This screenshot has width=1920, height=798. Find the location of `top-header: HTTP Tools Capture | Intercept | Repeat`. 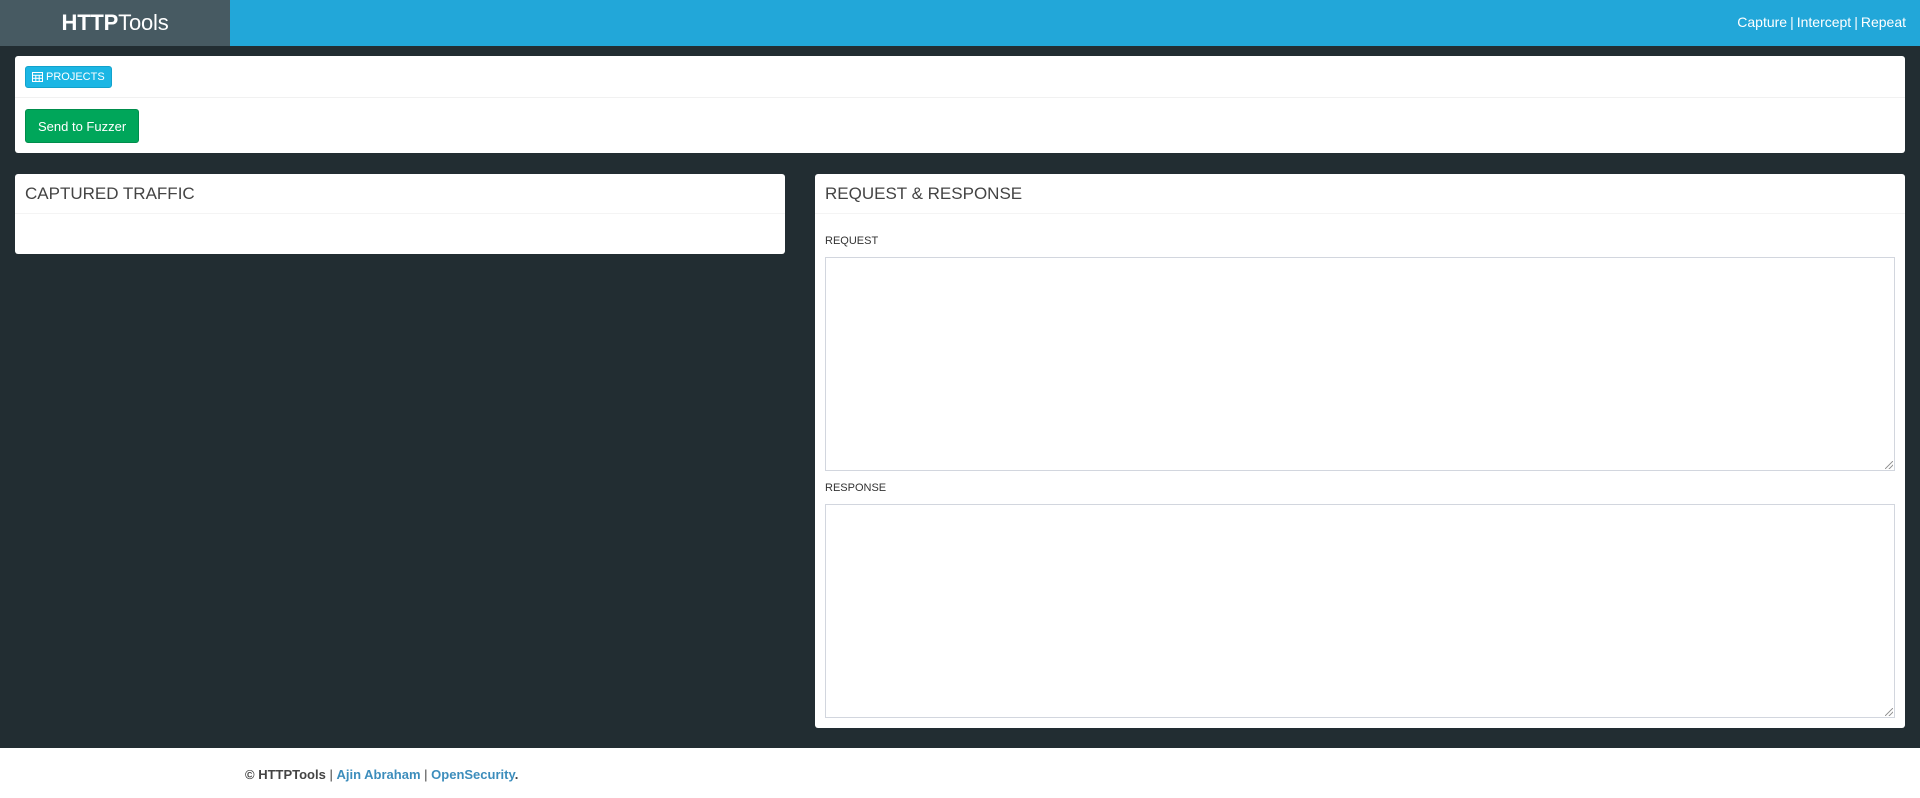

top-header: HTTP Tools Capture | Intercept | Repeat is located at coordinates (960, 23).